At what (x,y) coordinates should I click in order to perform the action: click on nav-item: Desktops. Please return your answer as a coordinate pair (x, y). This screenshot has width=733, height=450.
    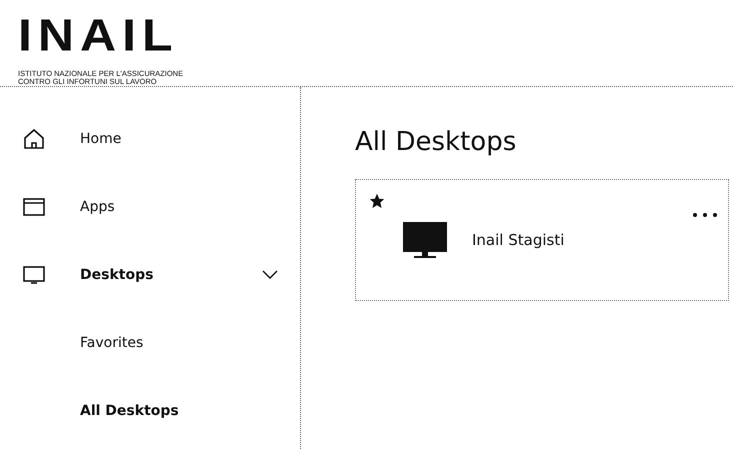
    Looking at the image, I should click on (117, 275).